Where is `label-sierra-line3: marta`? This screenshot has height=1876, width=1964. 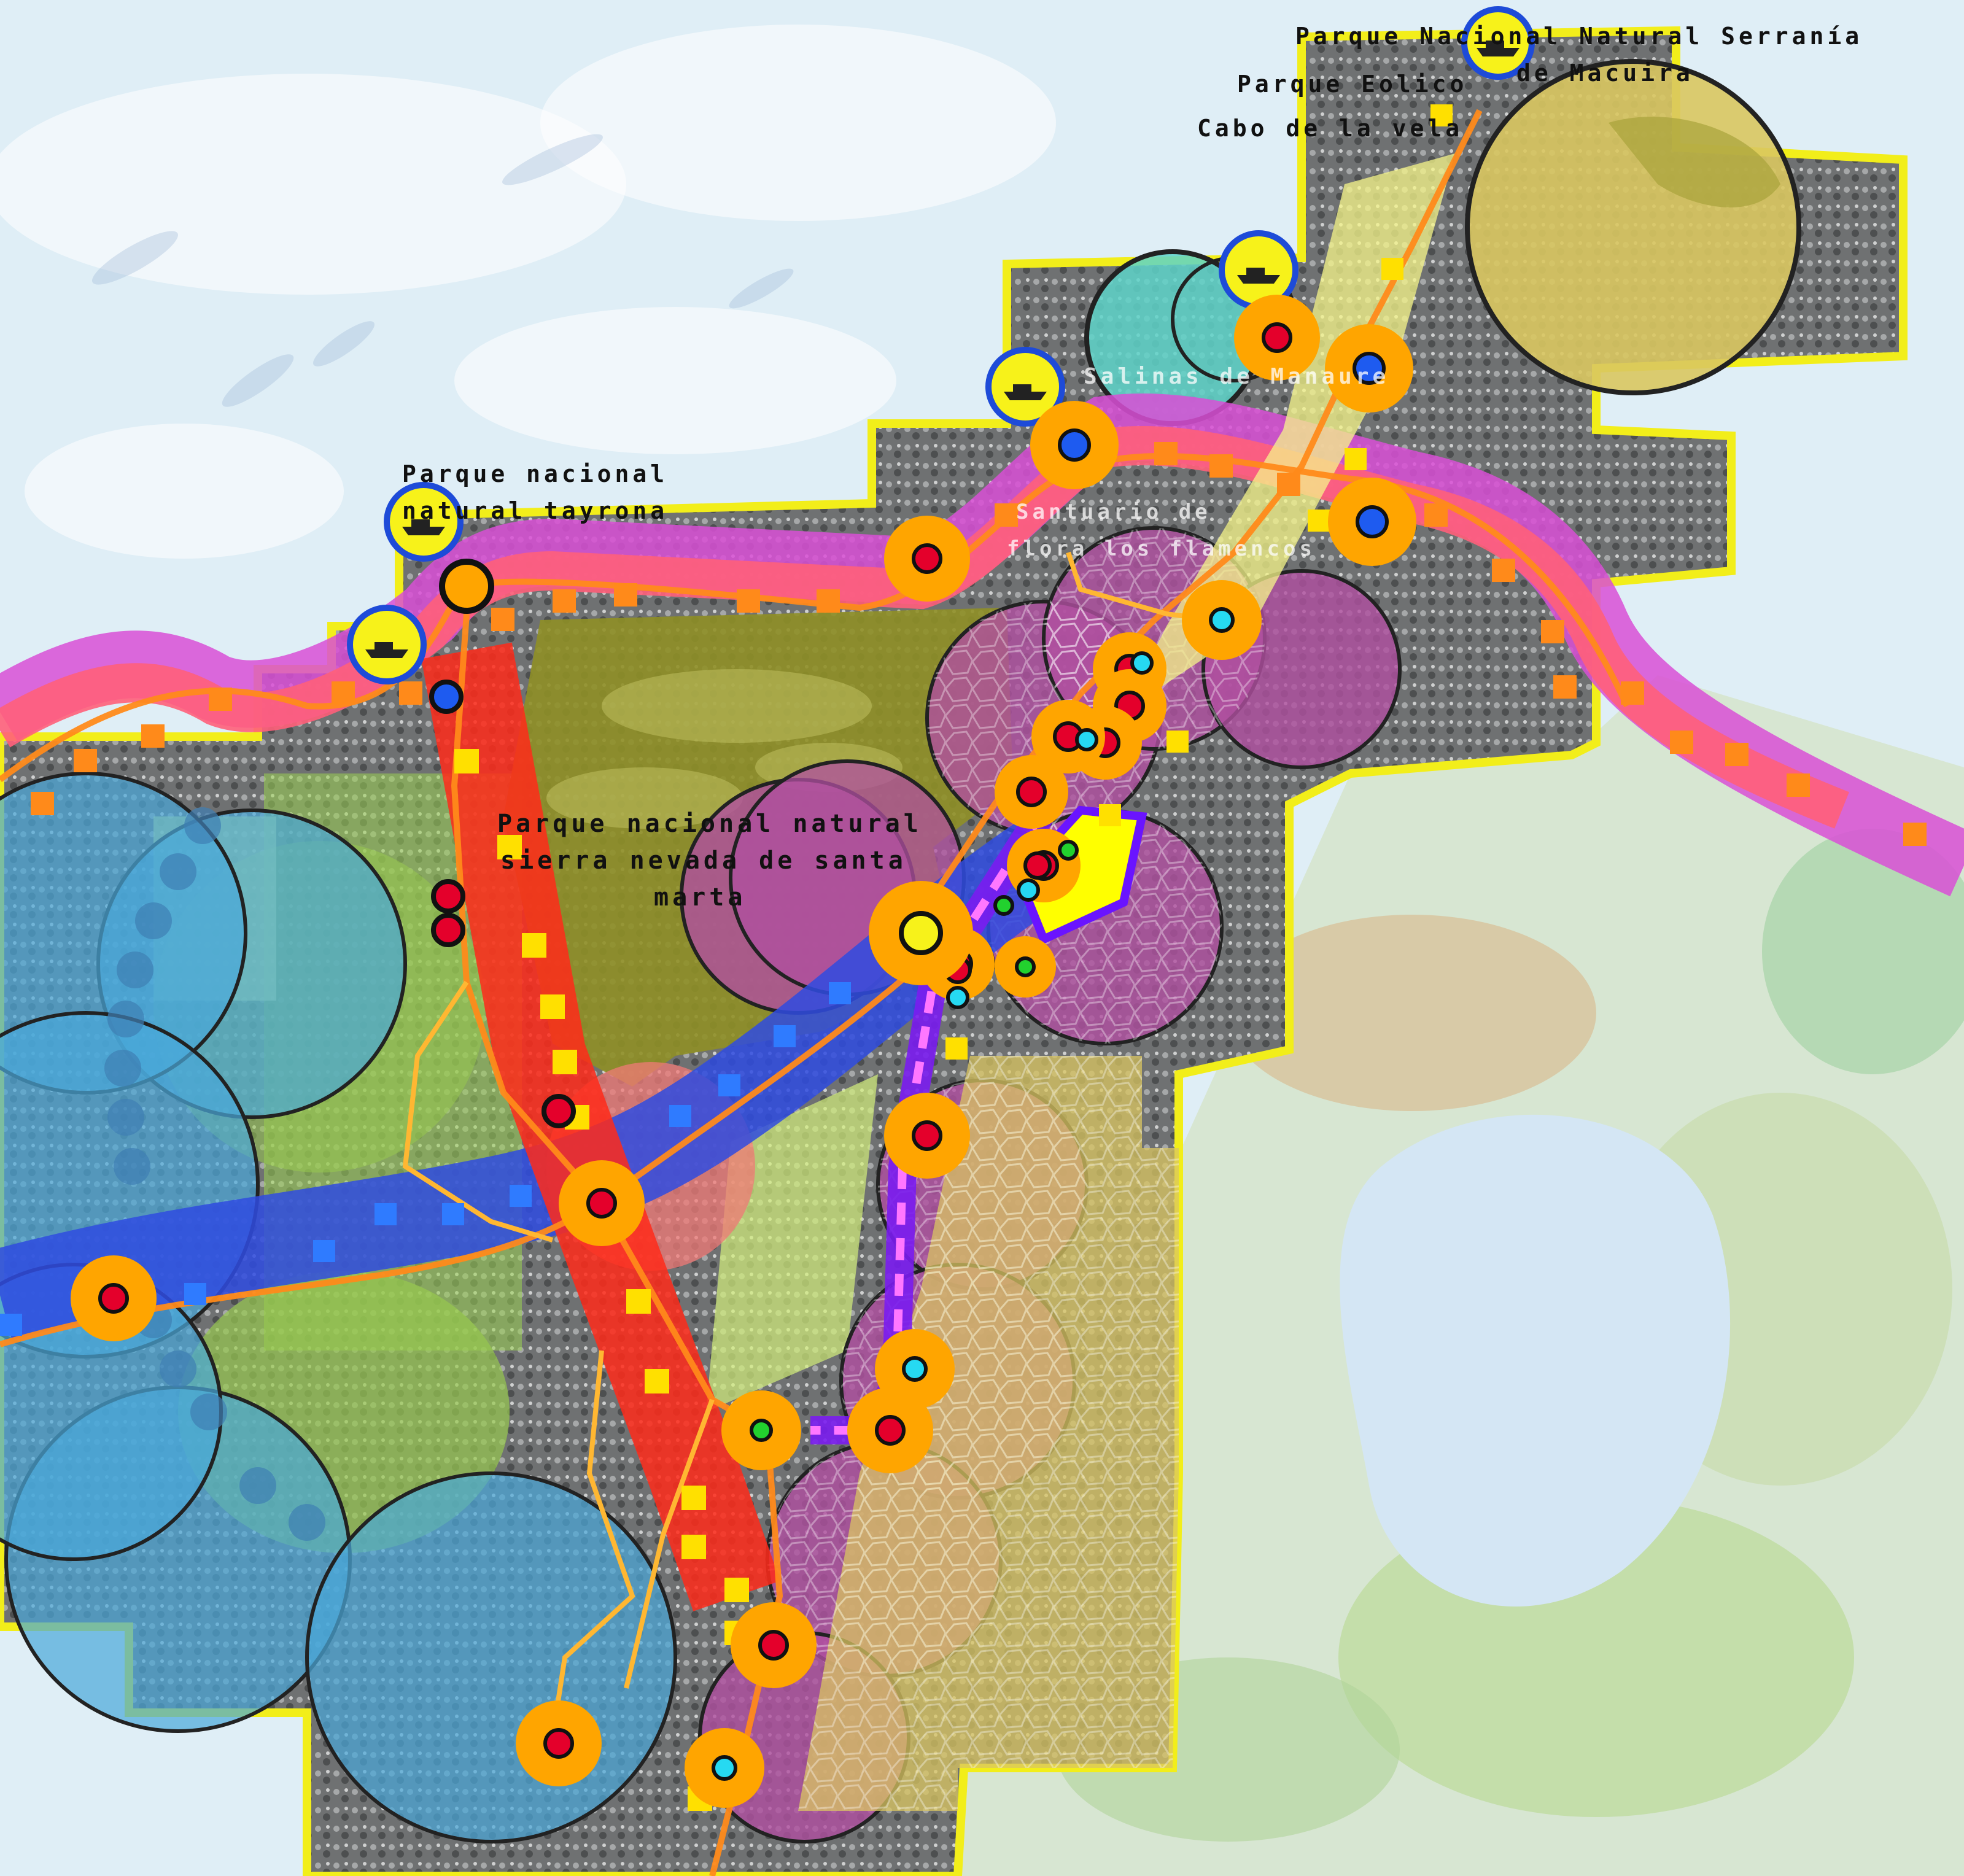
label-sierra-line3: marta is located at coordinates (700, 897).